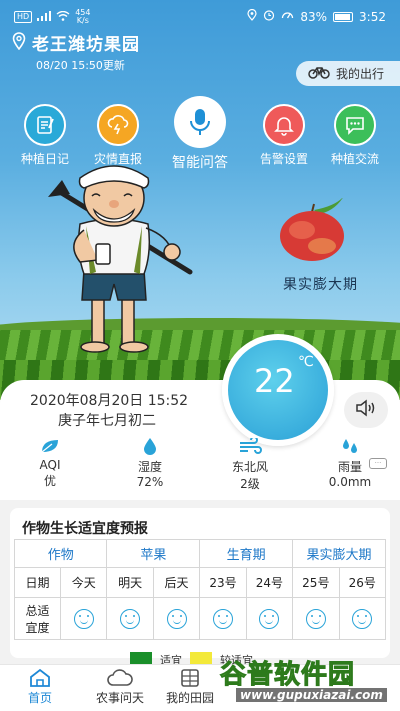 This screenshot has height=711, width=400. What do you see at coordinates (319, 73) in the screenshot?
I see `bicycle-icon` at bounding box center [319, 73].